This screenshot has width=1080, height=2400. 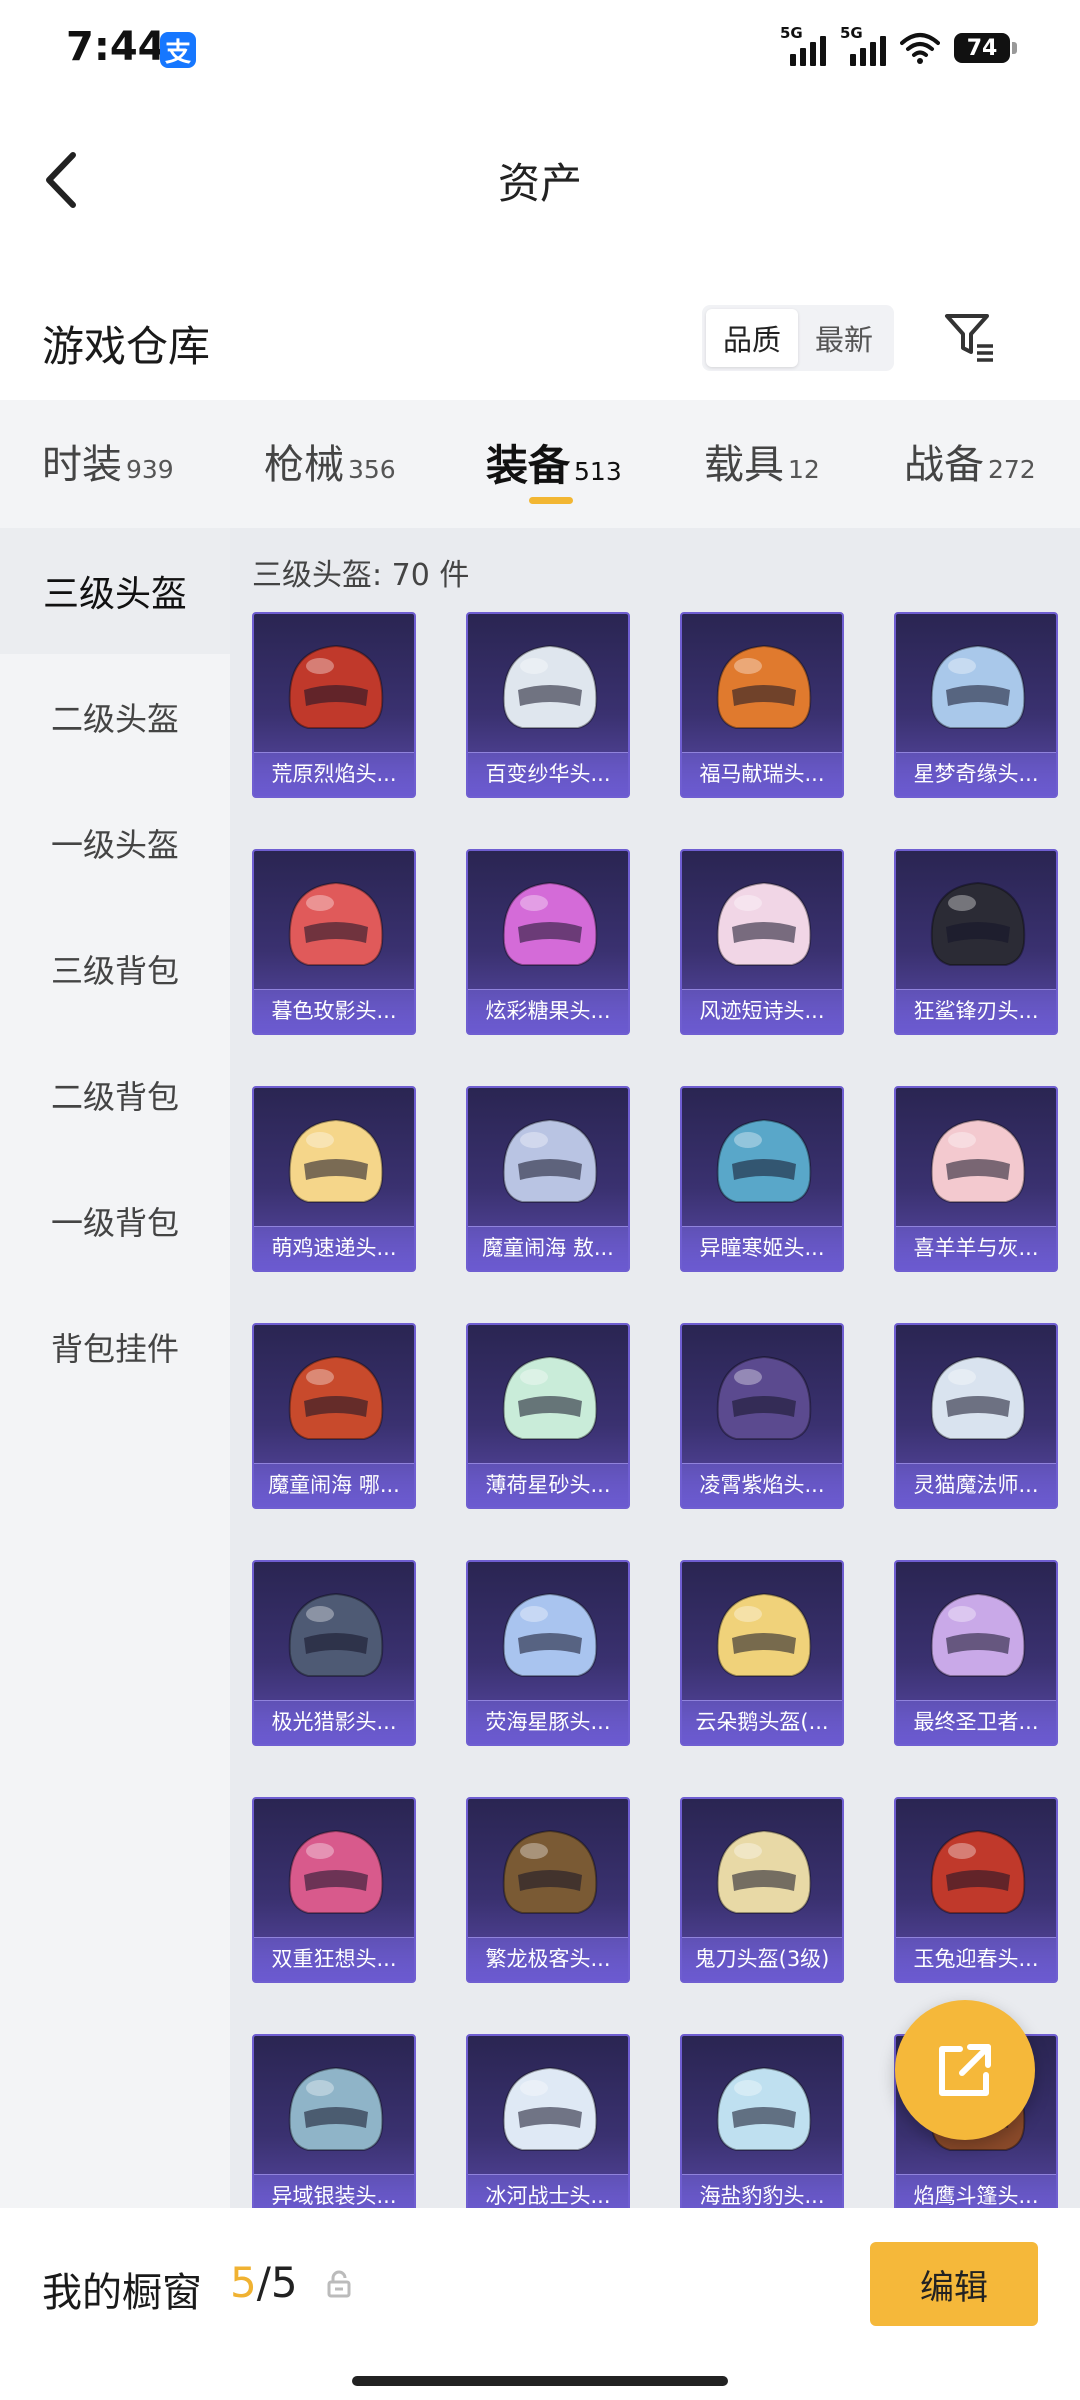 What do you see at coordinates (752, 338) in the screenshot?
I see `sort-by-quality: 品质` at bounding box center [752, 338].